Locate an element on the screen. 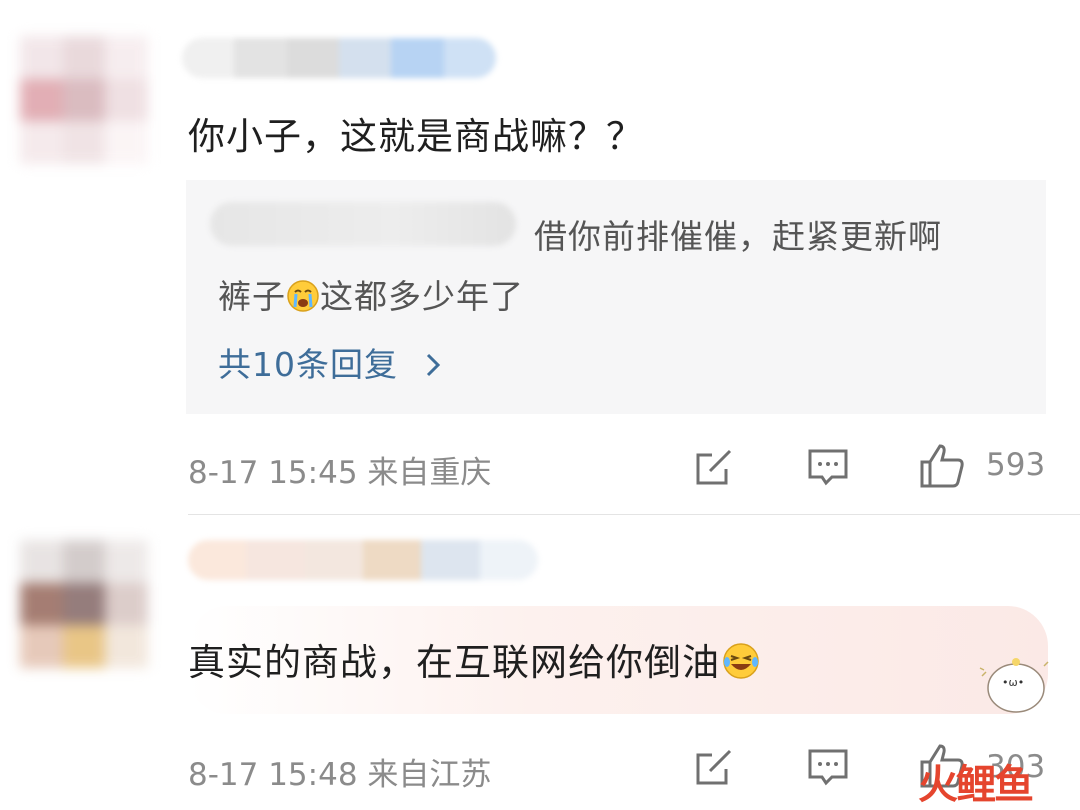 The image size is (1080, 810). comment-meta: 8-17 15:48 来自江苏 is located at coordinates (340, 775).